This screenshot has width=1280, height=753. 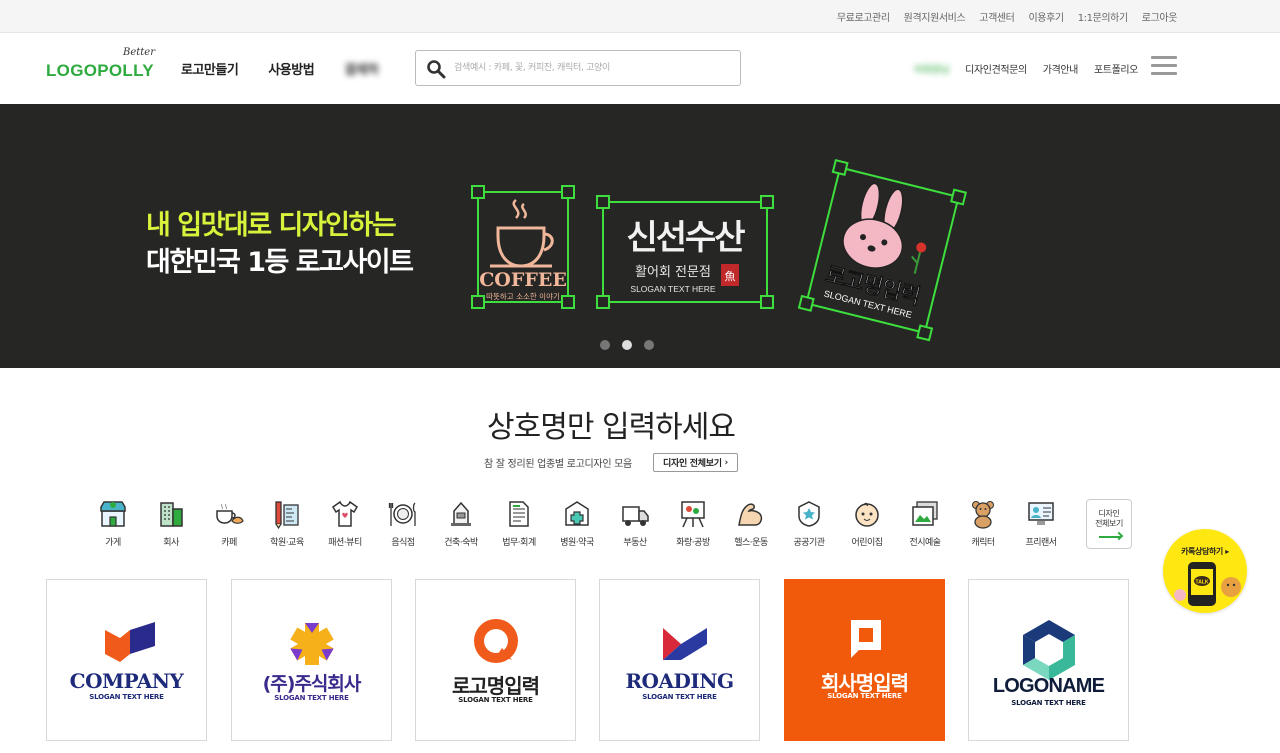 What do you see at coordinates (461, 522) in the screenshot?
I see `category-architecture: 건축·숙박` at bounding box center [461, 522].